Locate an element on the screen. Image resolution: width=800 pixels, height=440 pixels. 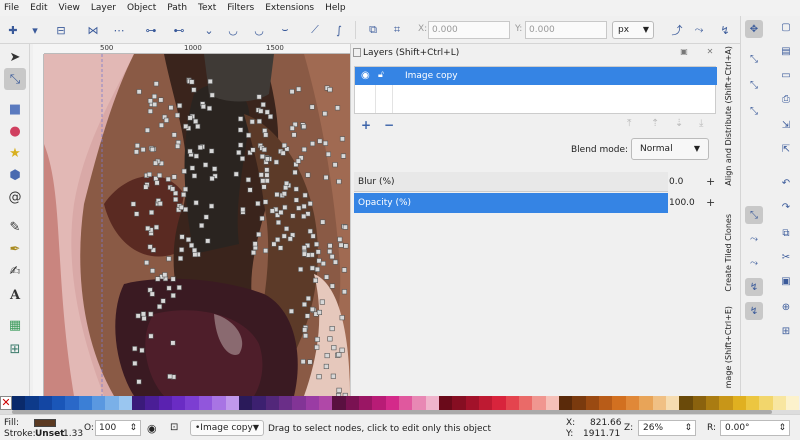
zoom-drawing-icon: ⊞ is located at coordinates (786, 331).